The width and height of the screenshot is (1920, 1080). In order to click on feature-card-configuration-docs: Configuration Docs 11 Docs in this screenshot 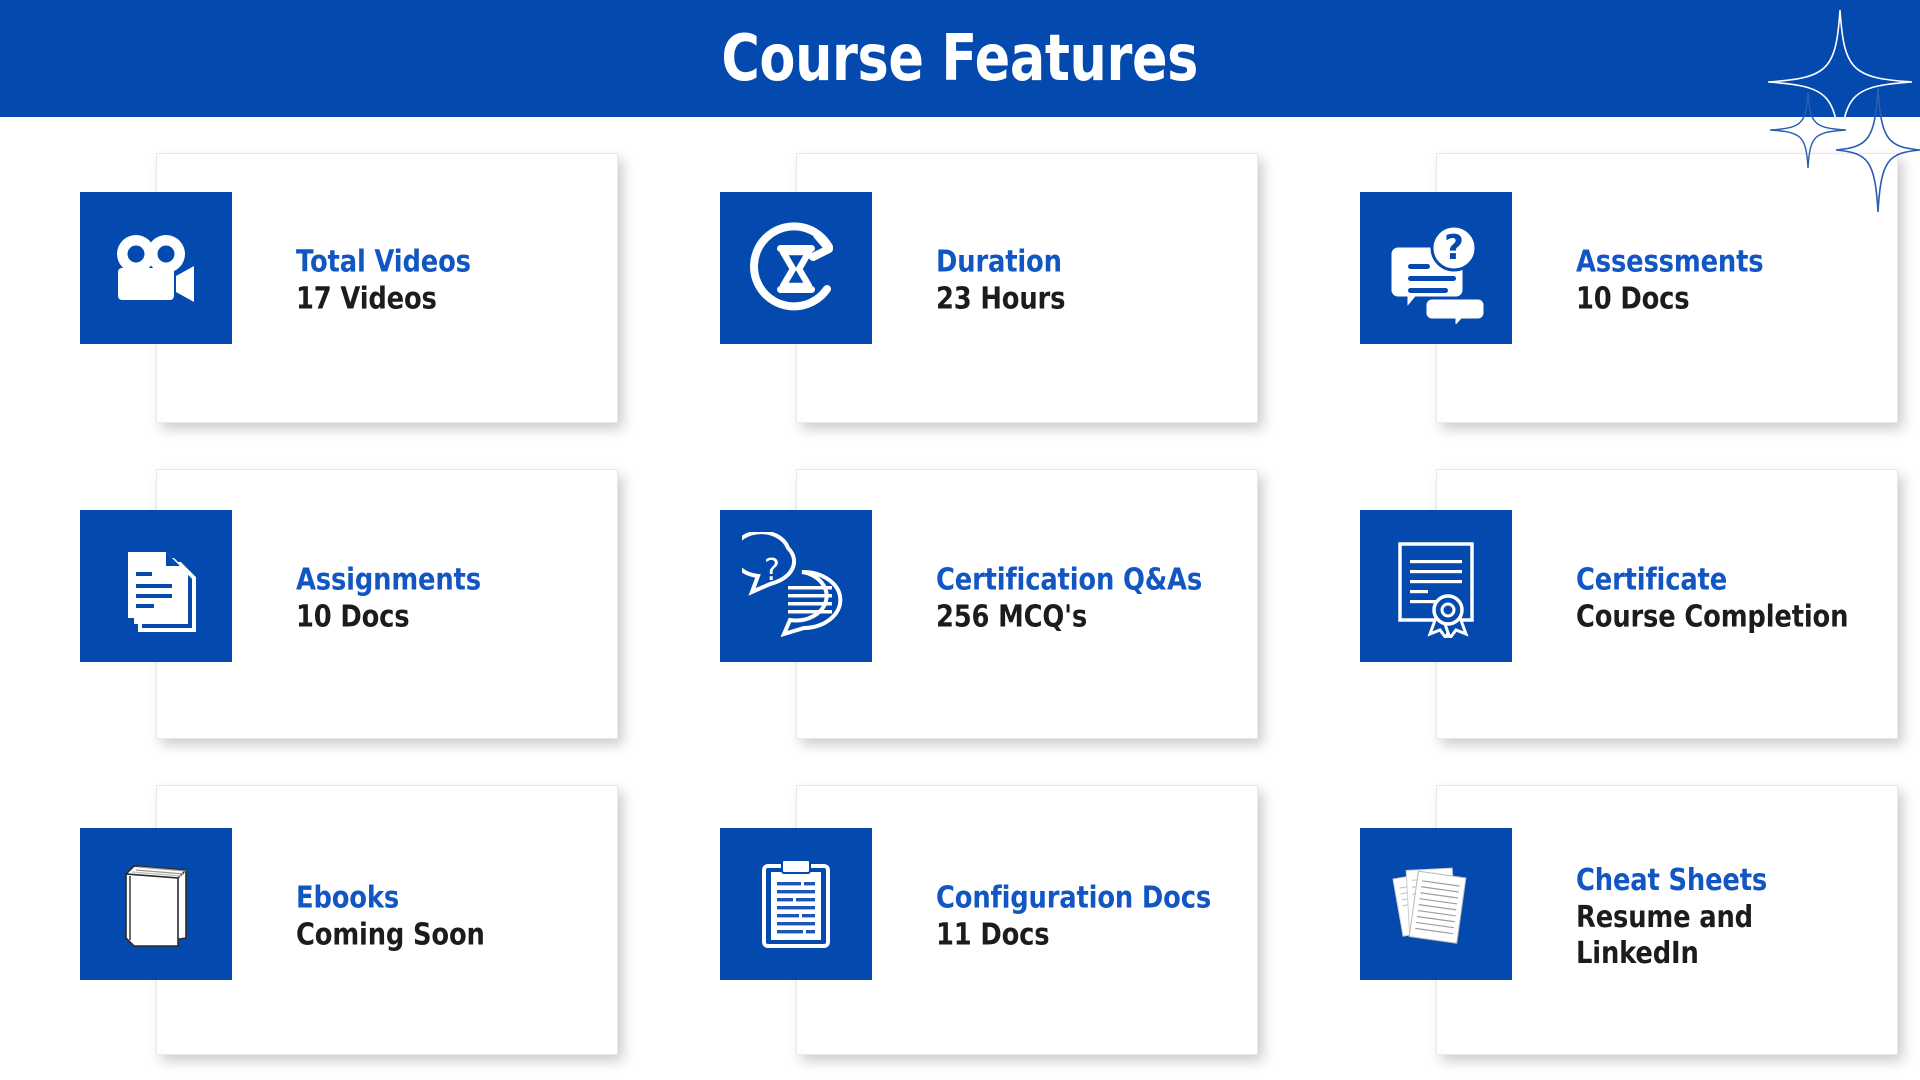, I will do `click(960, 917)`.